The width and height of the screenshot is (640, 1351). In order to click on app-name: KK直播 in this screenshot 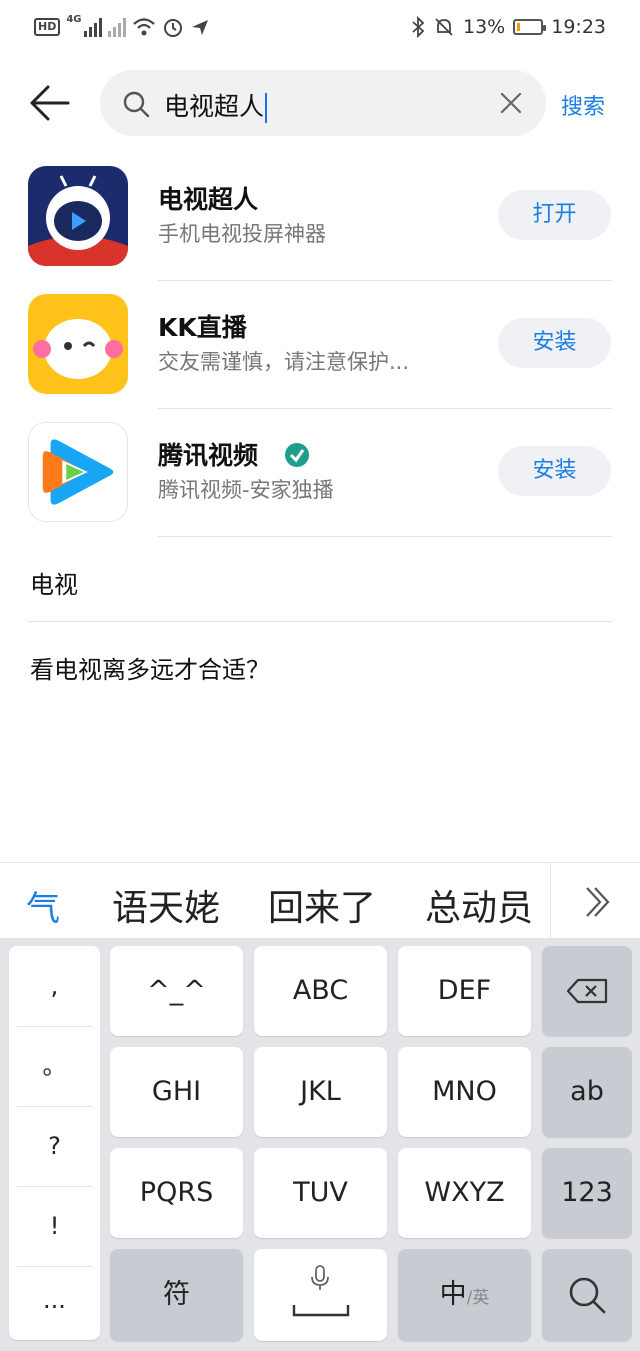, I will do `click(202, 327)`.